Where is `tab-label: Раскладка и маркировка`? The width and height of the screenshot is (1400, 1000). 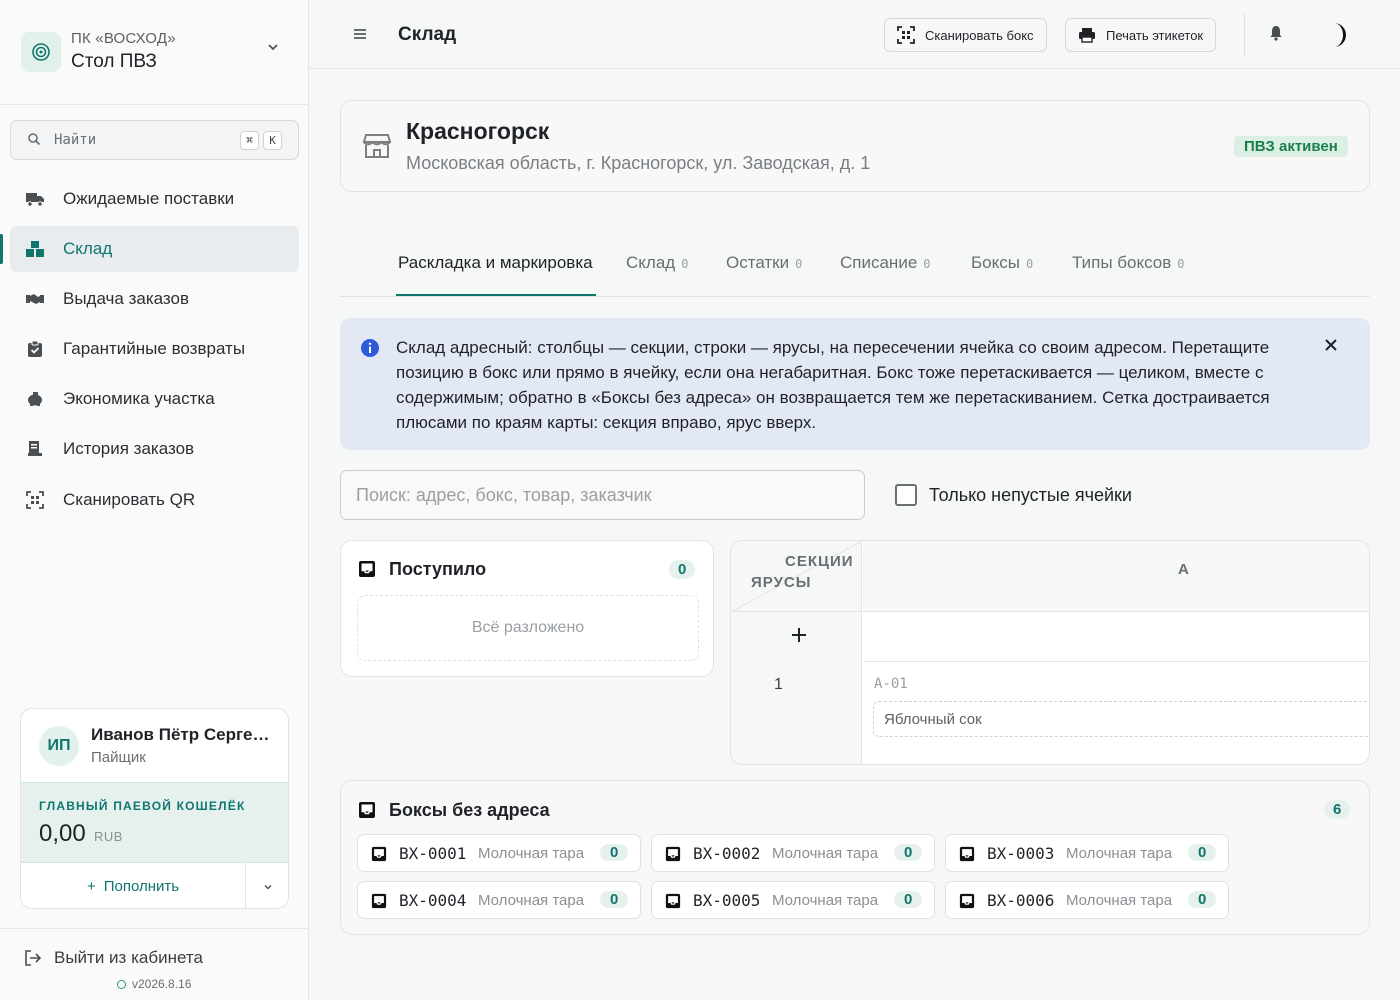 tab-label: Раскладка и маркировка is located at coordinates (495, 262).